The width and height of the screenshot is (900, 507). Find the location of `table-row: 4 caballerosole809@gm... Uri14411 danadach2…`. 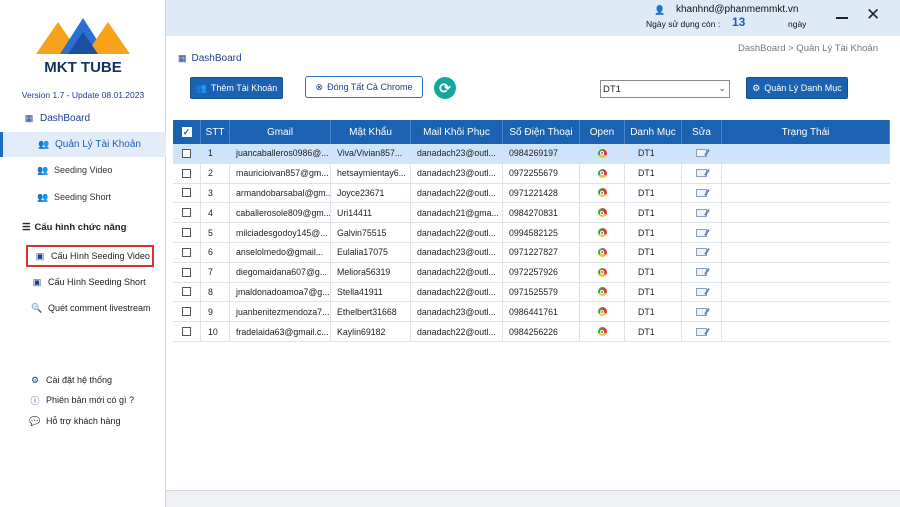

table-row: 4 caballerosole809@gm... Uri14411 danadach2… is located at coordinates (531, 213).